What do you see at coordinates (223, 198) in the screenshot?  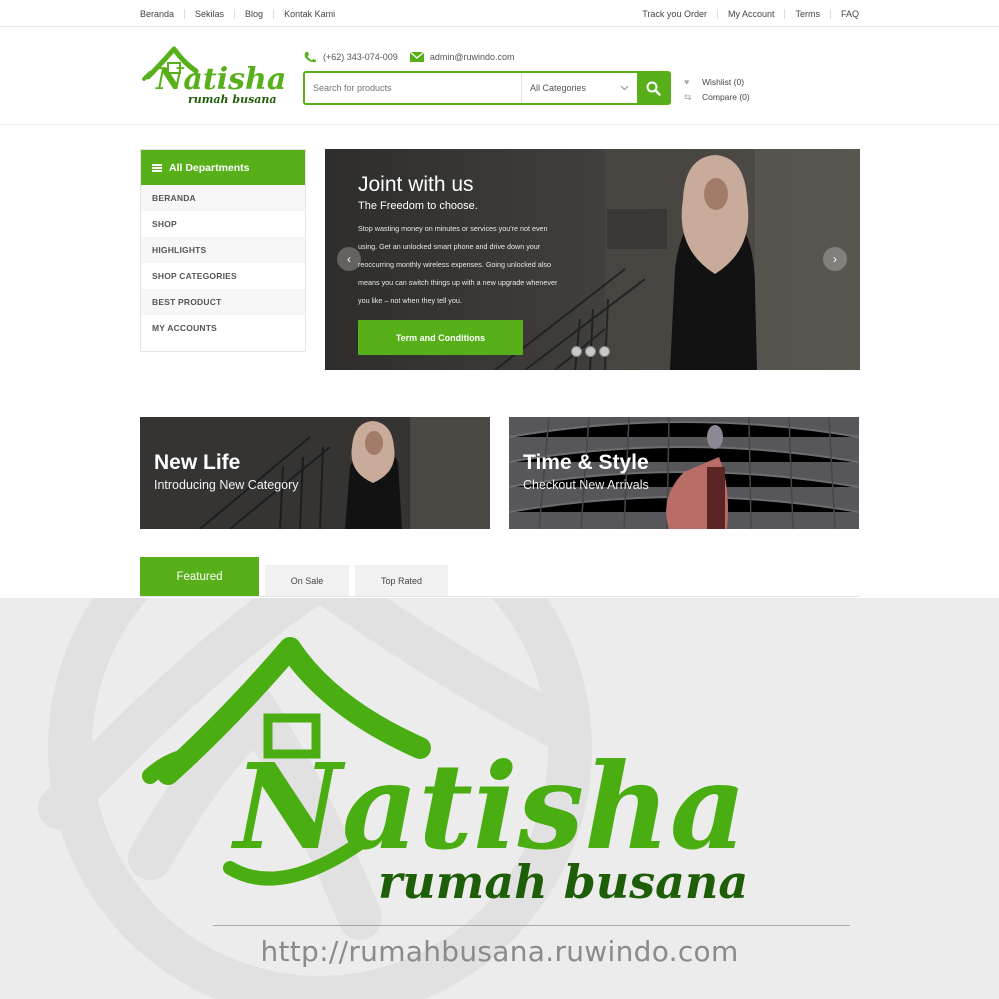 I see `sidebar-item-beranda: BERANDA` at bounding box center [223, 198].